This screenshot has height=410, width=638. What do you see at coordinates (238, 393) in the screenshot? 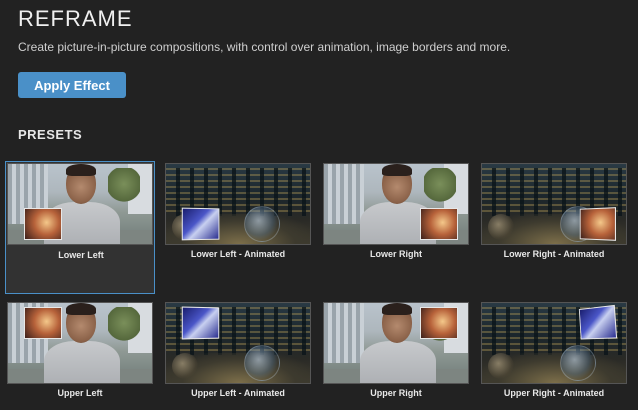
I see `preset-label: Upper Left - Animated` at bounding box center [238, 393].